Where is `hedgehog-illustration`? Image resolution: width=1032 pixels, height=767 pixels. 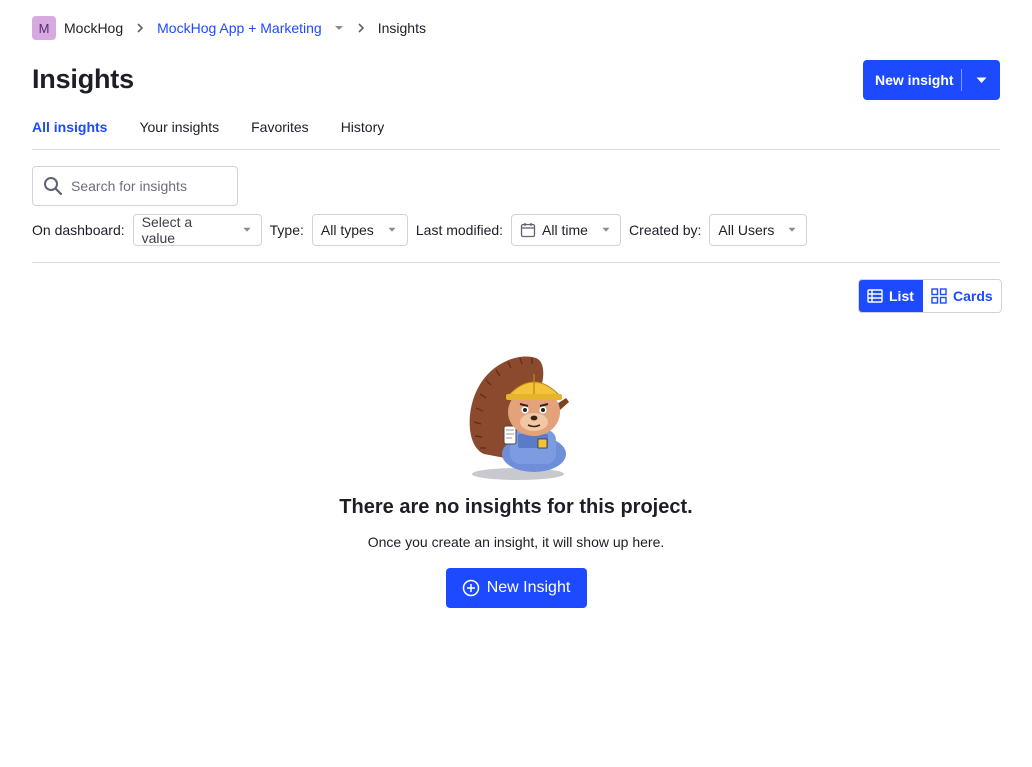
hedgehog-illustration is located at coordinates (519, 418).